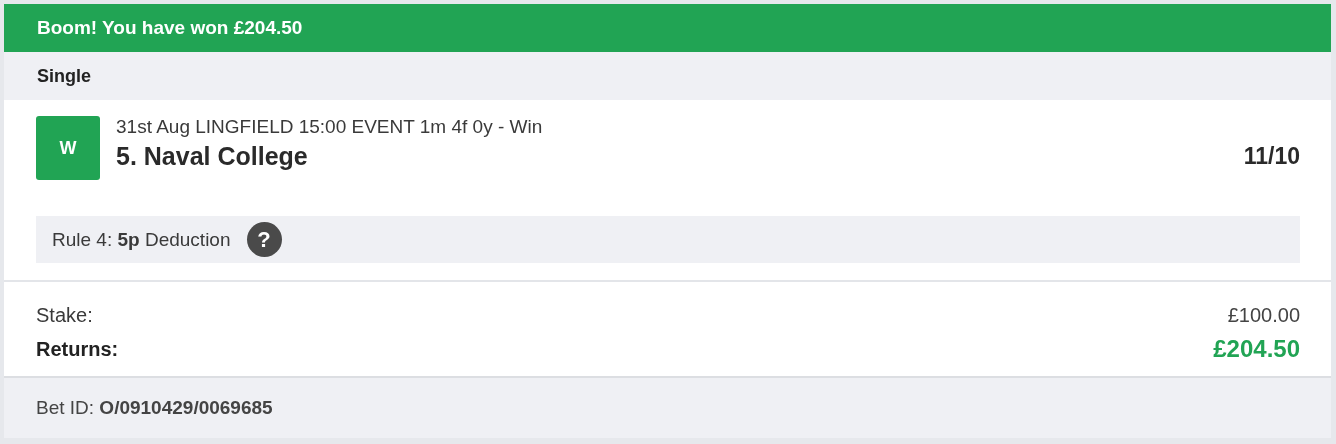  Describe the element at coordinates (64, 315) in the screenshot. I see `stake-label: Stake:` at that location.